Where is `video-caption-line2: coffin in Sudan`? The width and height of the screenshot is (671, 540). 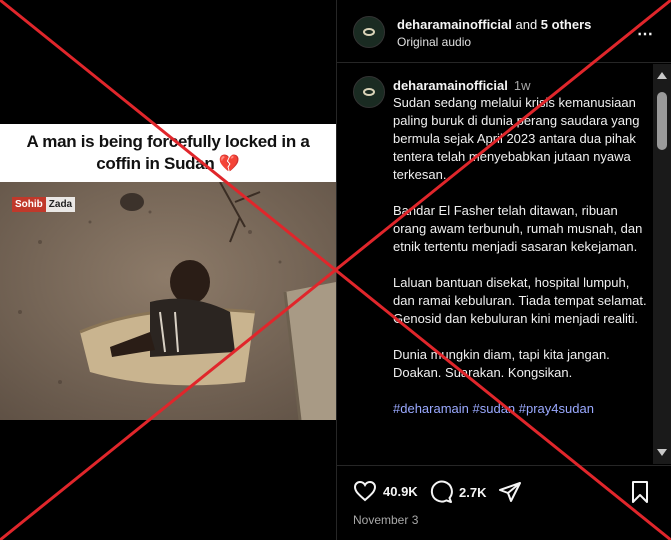
video-caption-line2: coffin in Sudan is located at coordinates (155, 163).